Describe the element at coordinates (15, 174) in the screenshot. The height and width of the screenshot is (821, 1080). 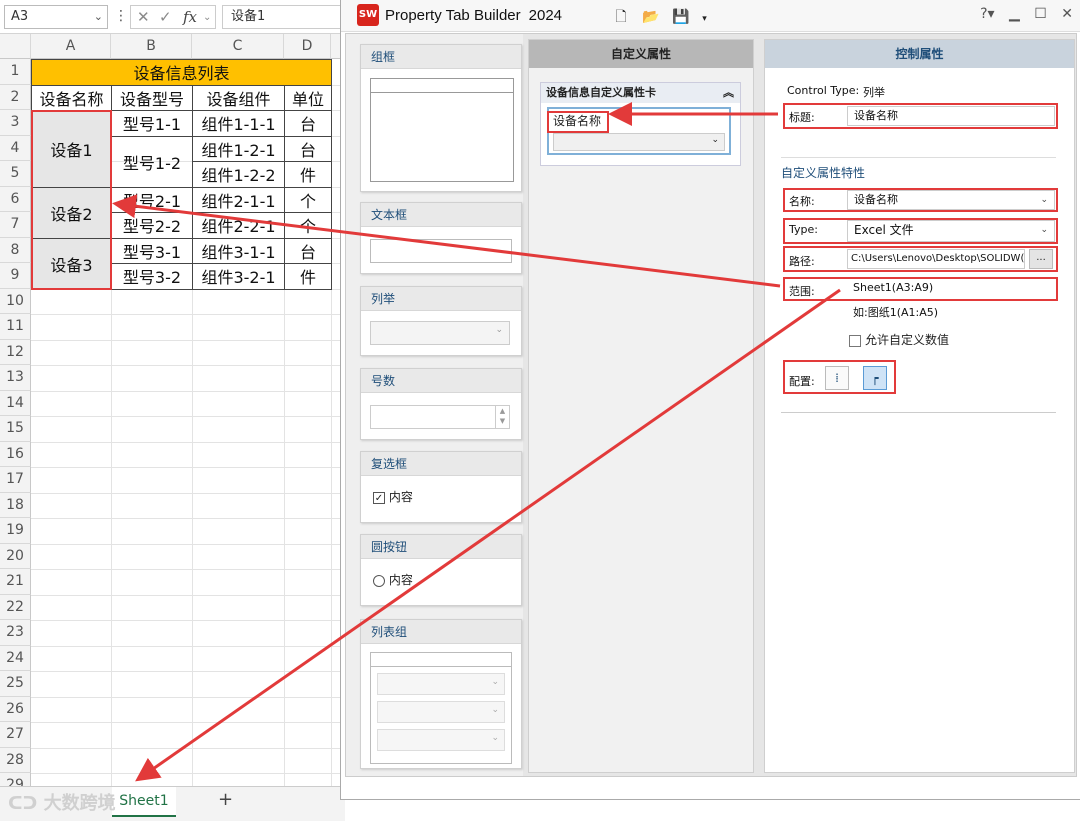
I see `row-header: 5` at that location.